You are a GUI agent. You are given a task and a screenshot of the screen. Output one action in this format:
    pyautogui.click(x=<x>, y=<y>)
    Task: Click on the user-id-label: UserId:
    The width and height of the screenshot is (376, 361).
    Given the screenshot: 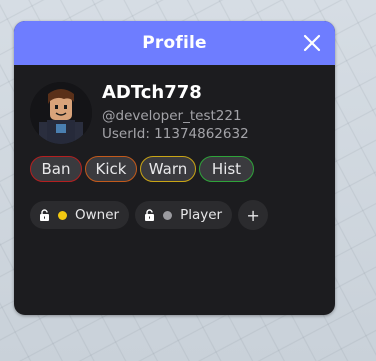 What is the action you would take?
    pyautogui.click(x=128, y=134)
    